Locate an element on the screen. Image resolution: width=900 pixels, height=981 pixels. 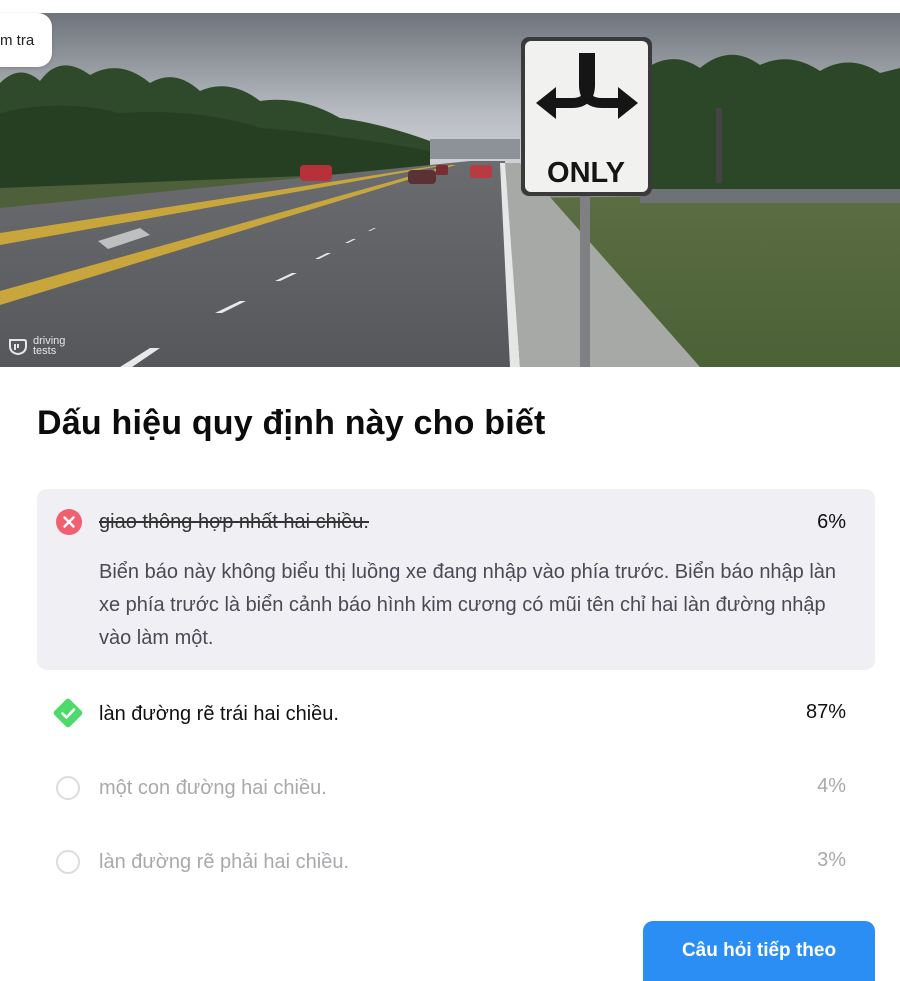
answer-row-1: giao thông hợp nhất hai chiều. 6% is located at coordinates (450, 522).